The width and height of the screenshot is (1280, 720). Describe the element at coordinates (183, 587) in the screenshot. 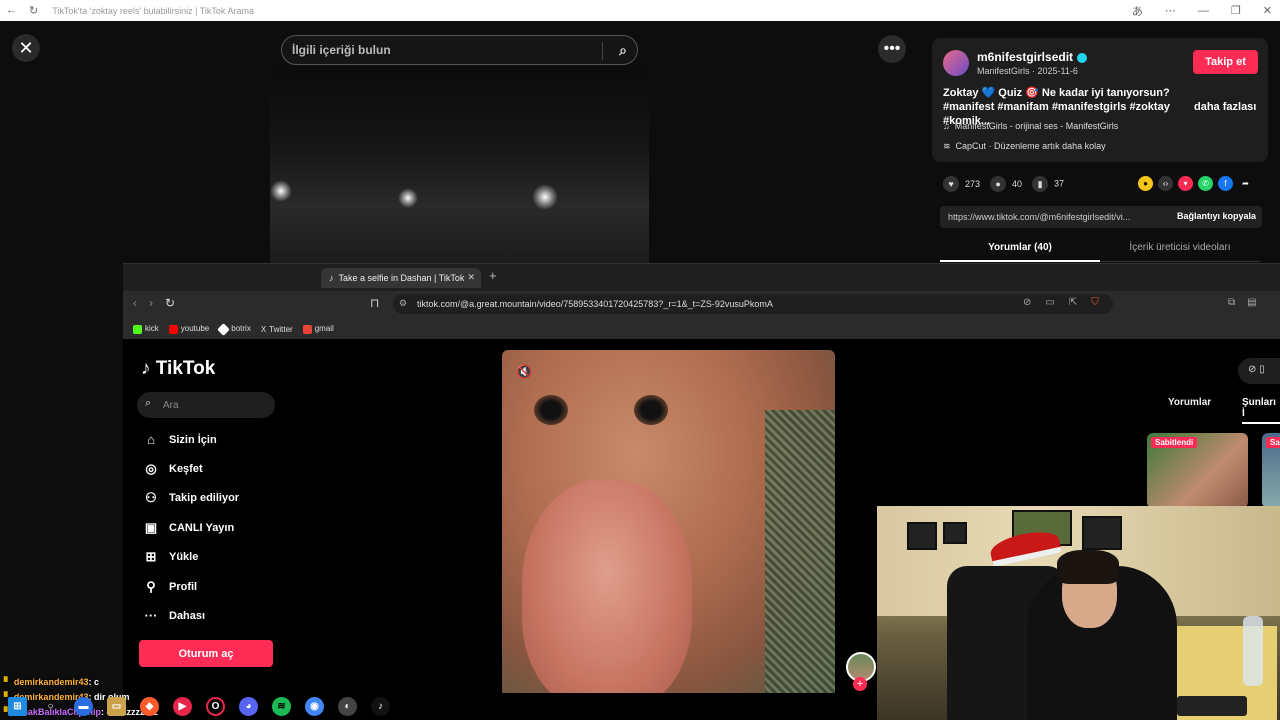

I see `nav-label: Profil` at that location.